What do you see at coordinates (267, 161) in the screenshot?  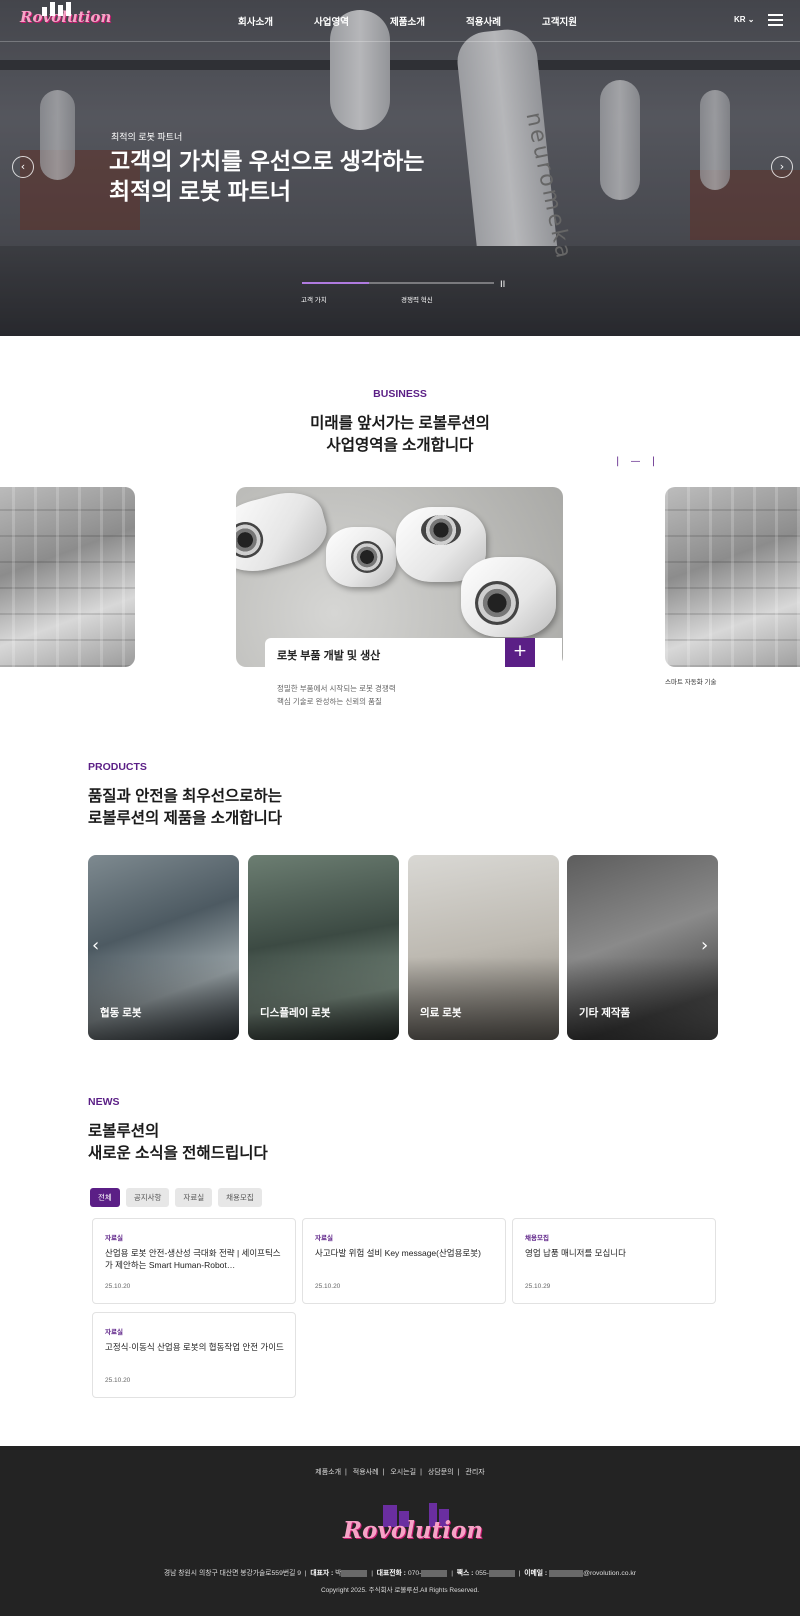 I see `hero-title-line: 고객의 가치를 우선으로 생각하는` at bounding box center [267, 161].